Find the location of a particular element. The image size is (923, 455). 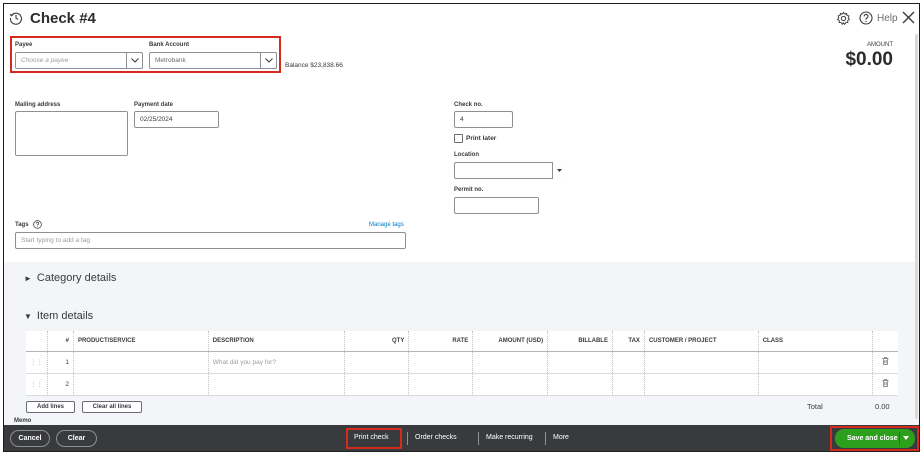

permit-no-label: Permit no. is located at coordinates (469, 190).